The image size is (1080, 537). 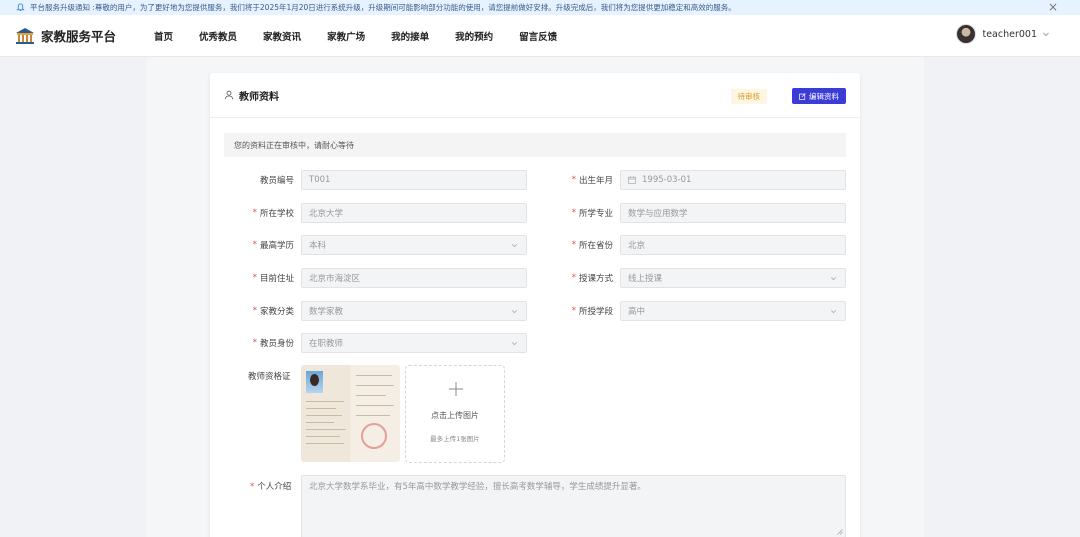 I want to click on upload-hint: 最多上传1张图片, so click(x=455, y=439).